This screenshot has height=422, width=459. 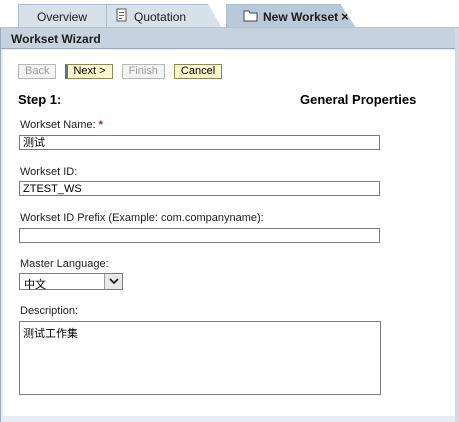 I want to click on step-title: General Properties, so click(x=358, y=99).